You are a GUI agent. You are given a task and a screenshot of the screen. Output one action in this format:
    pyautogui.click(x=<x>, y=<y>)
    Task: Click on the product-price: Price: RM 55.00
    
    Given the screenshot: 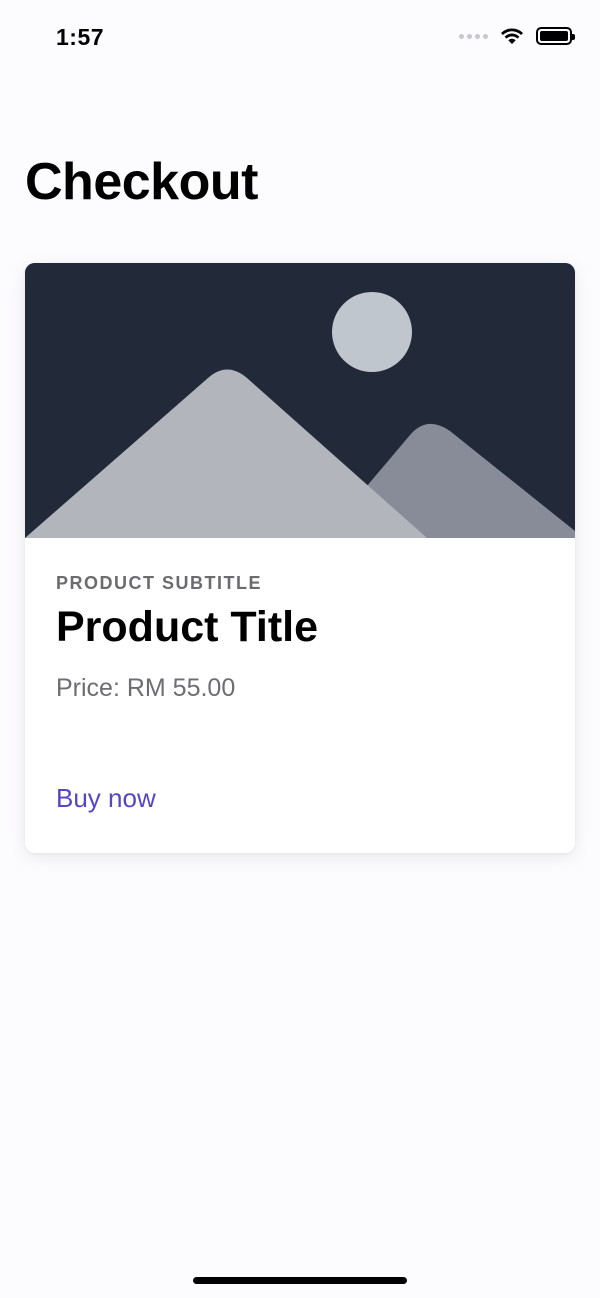 What is the action you would take?
    pyautogui.click(x=146, y=688)
    